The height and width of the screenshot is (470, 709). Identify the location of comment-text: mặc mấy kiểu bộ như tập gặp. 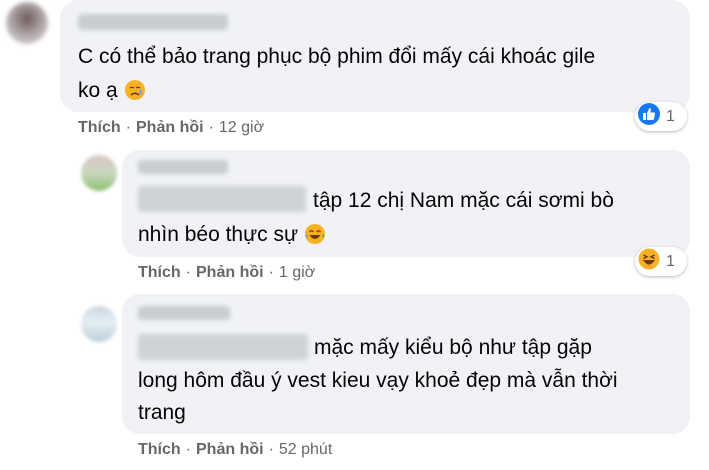
(453, 347).